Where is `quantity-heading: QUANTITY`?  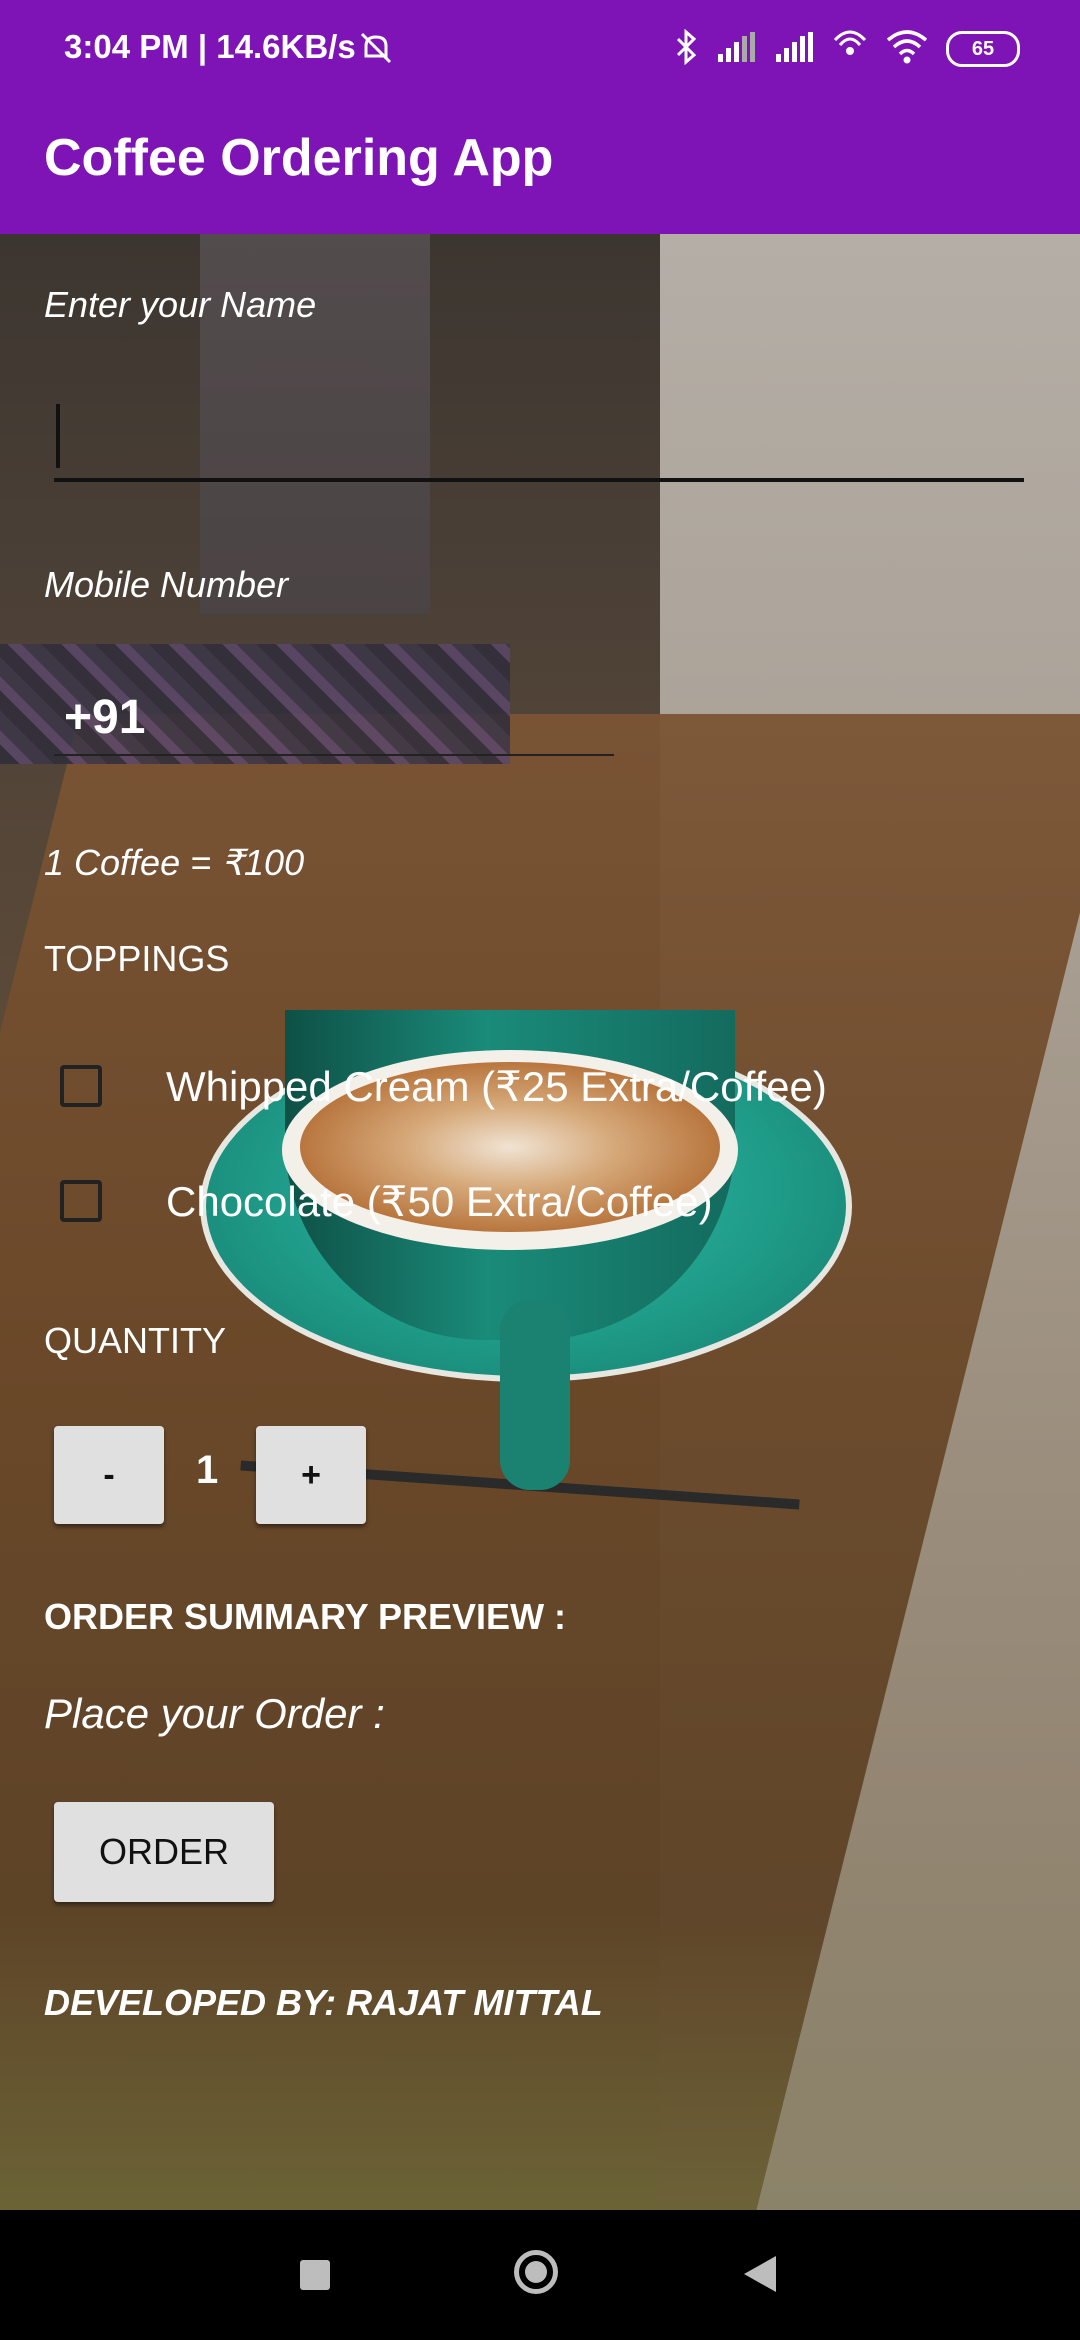
quantity-heading: QUANTITY is located at coordinates (135, 1340).